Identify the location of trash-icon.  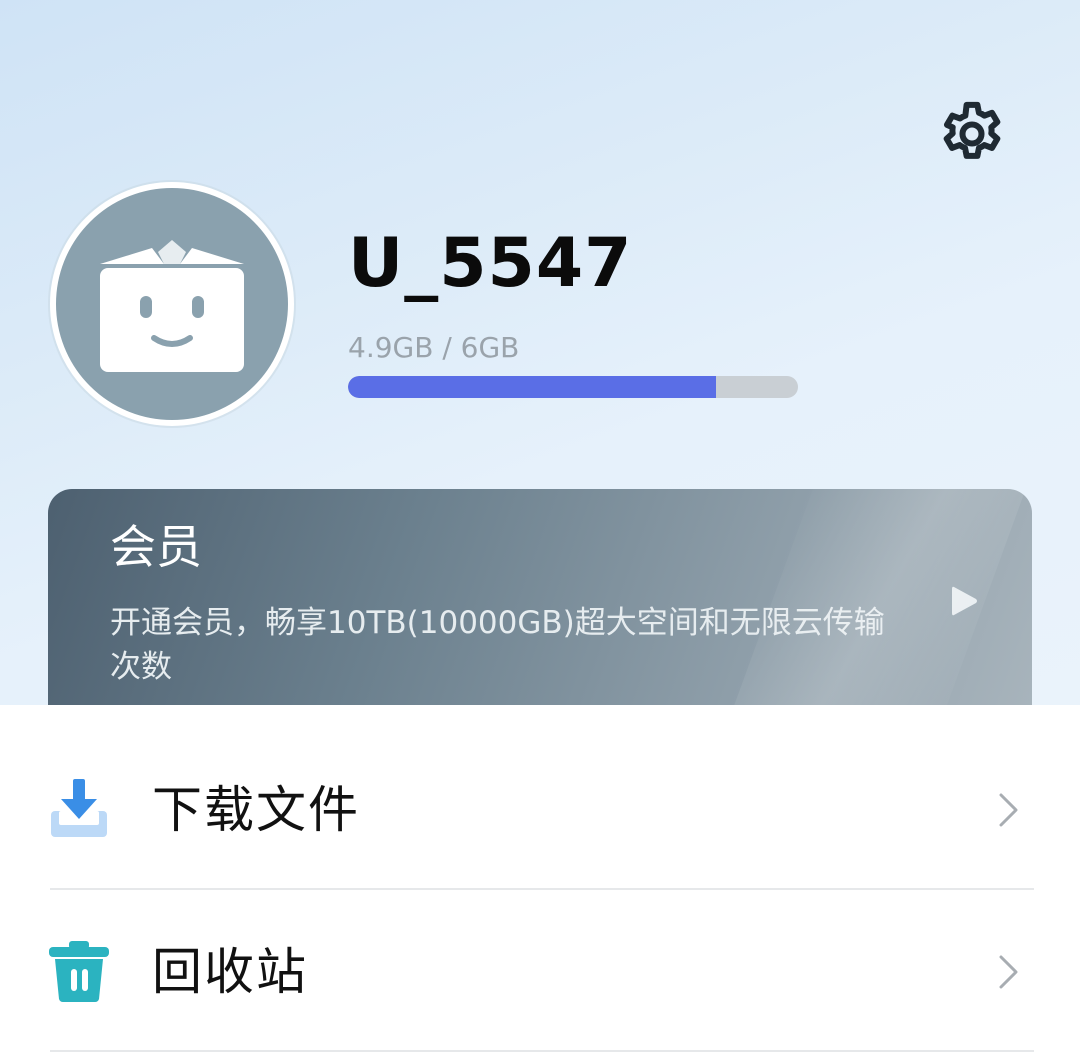
(79, 971).